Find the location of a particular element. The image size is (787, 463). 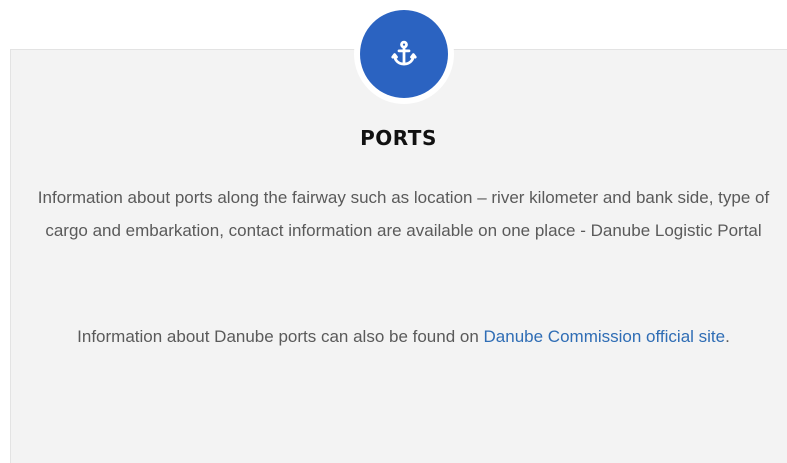

note-period: . is located at coordinates (727, 336).